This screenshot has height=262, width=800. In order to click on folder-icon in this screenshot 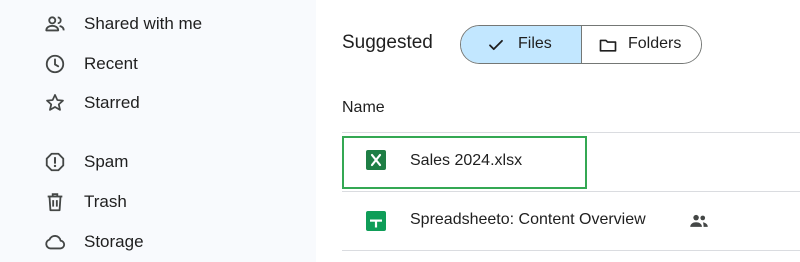, I will do `click(608, 45)`.